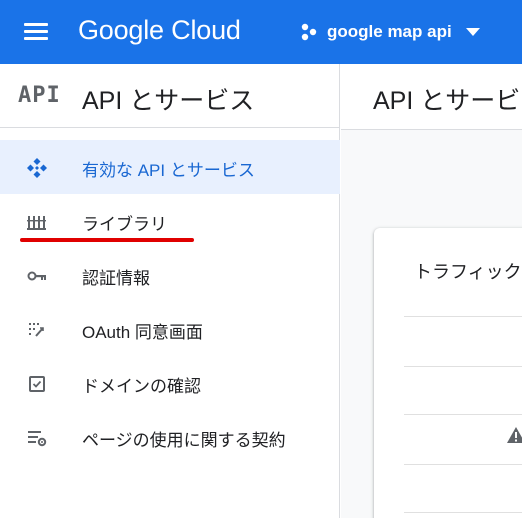 Image resolution: width=522 pixels, height=518 pixels. I want to click on oauth-consent-icon, so click(36, 330).